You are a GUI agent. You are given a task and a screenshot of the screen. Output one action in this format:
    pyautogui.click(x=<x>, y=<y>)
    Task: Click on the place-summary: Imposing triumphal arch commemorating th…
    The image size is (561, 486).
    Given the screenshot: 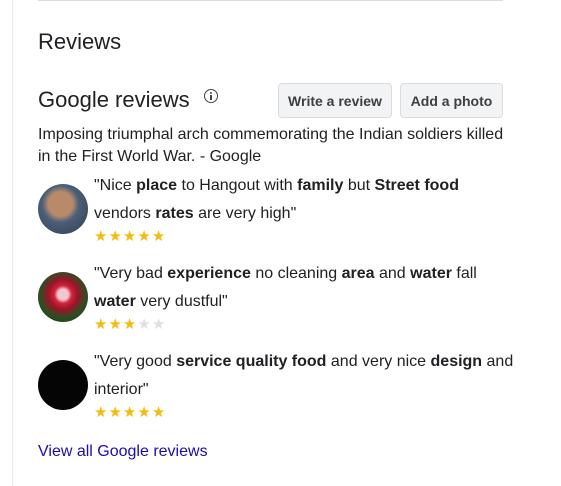 What is the action you would take?
    pyautogui.click(x=271, y=145)
    